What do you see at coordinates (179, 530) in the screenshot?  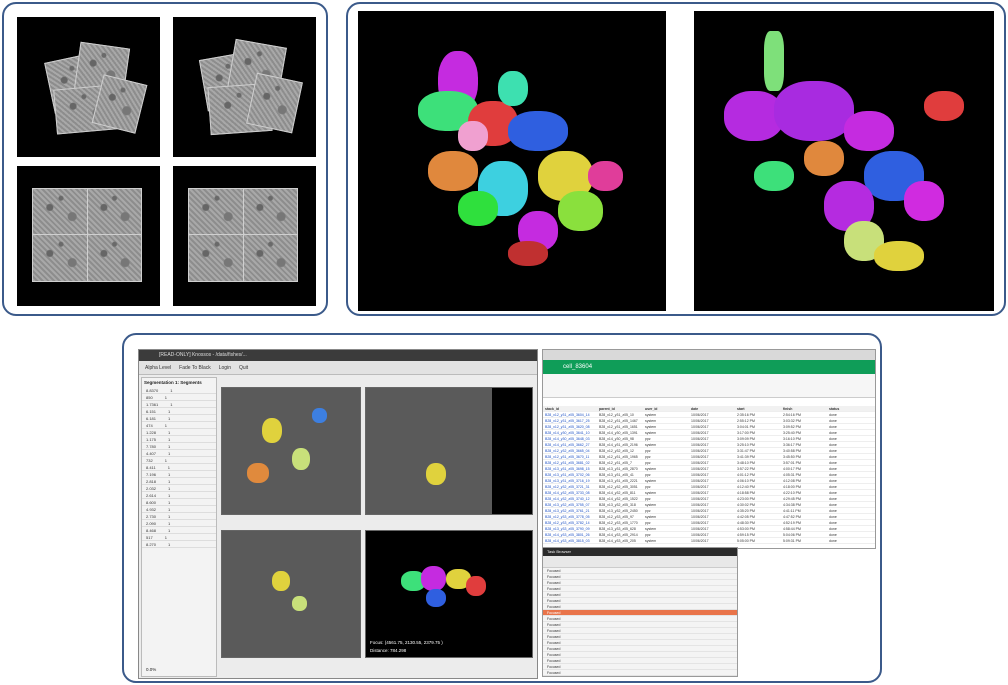 I see `list-item: 8.468 1` at bounding box center [179, 530].